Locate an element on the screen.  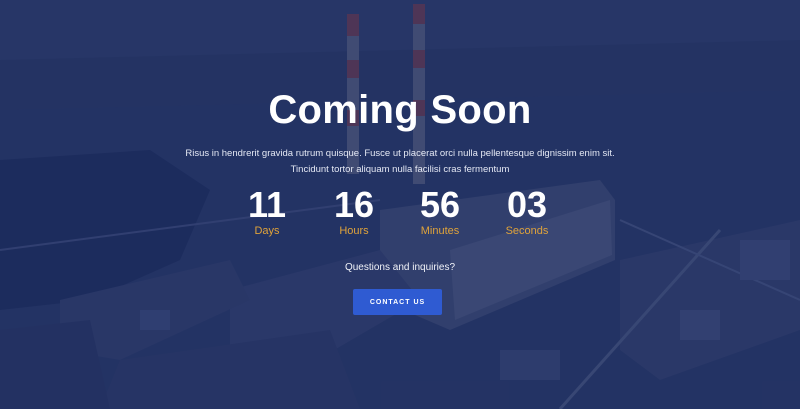
countdown-hours-value: 16 is located at coordinates (354, 204).